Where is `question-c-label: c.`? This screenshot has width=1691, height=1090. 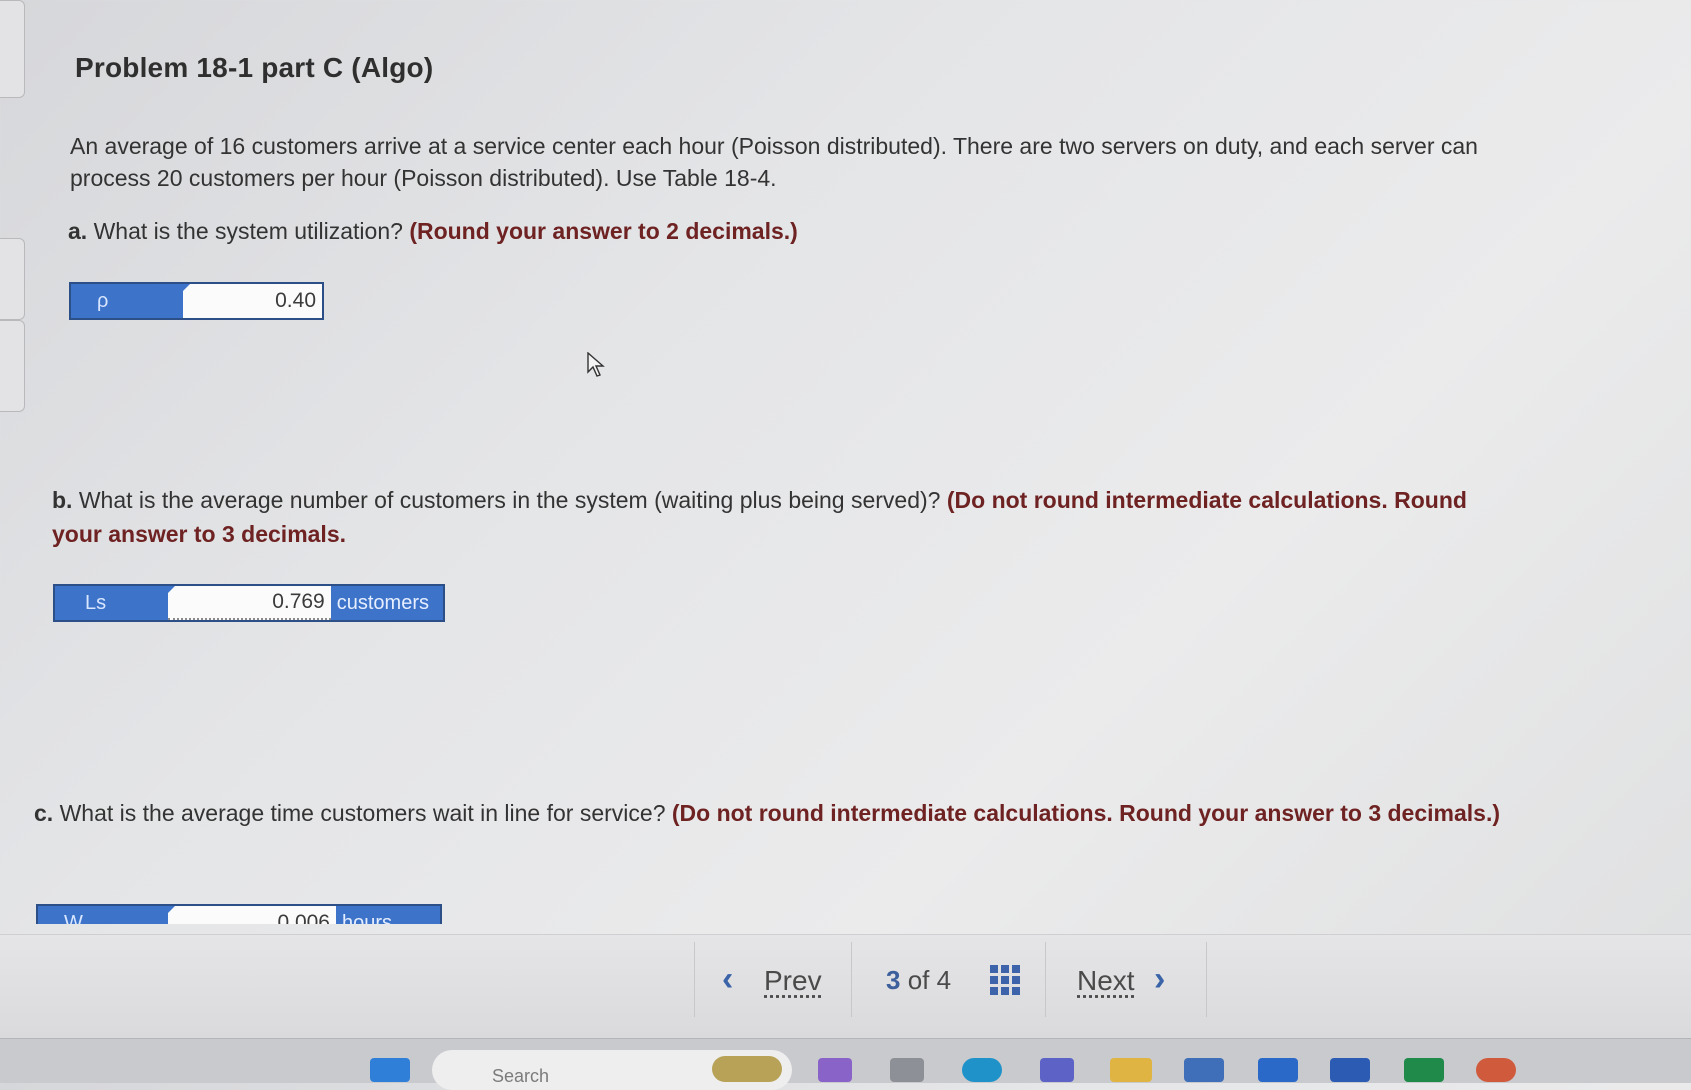
question-c-label: c. is located at coordinates (44, 813).